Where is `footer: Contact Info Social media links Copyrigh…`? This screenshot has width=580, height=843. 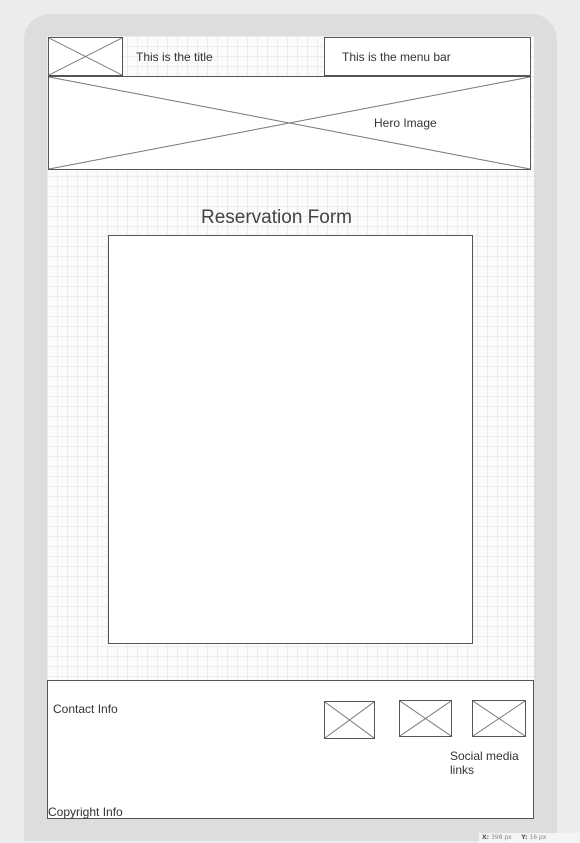
footer: Contact Info Social media links Copyrigh… is located at coordinates (290, 749).